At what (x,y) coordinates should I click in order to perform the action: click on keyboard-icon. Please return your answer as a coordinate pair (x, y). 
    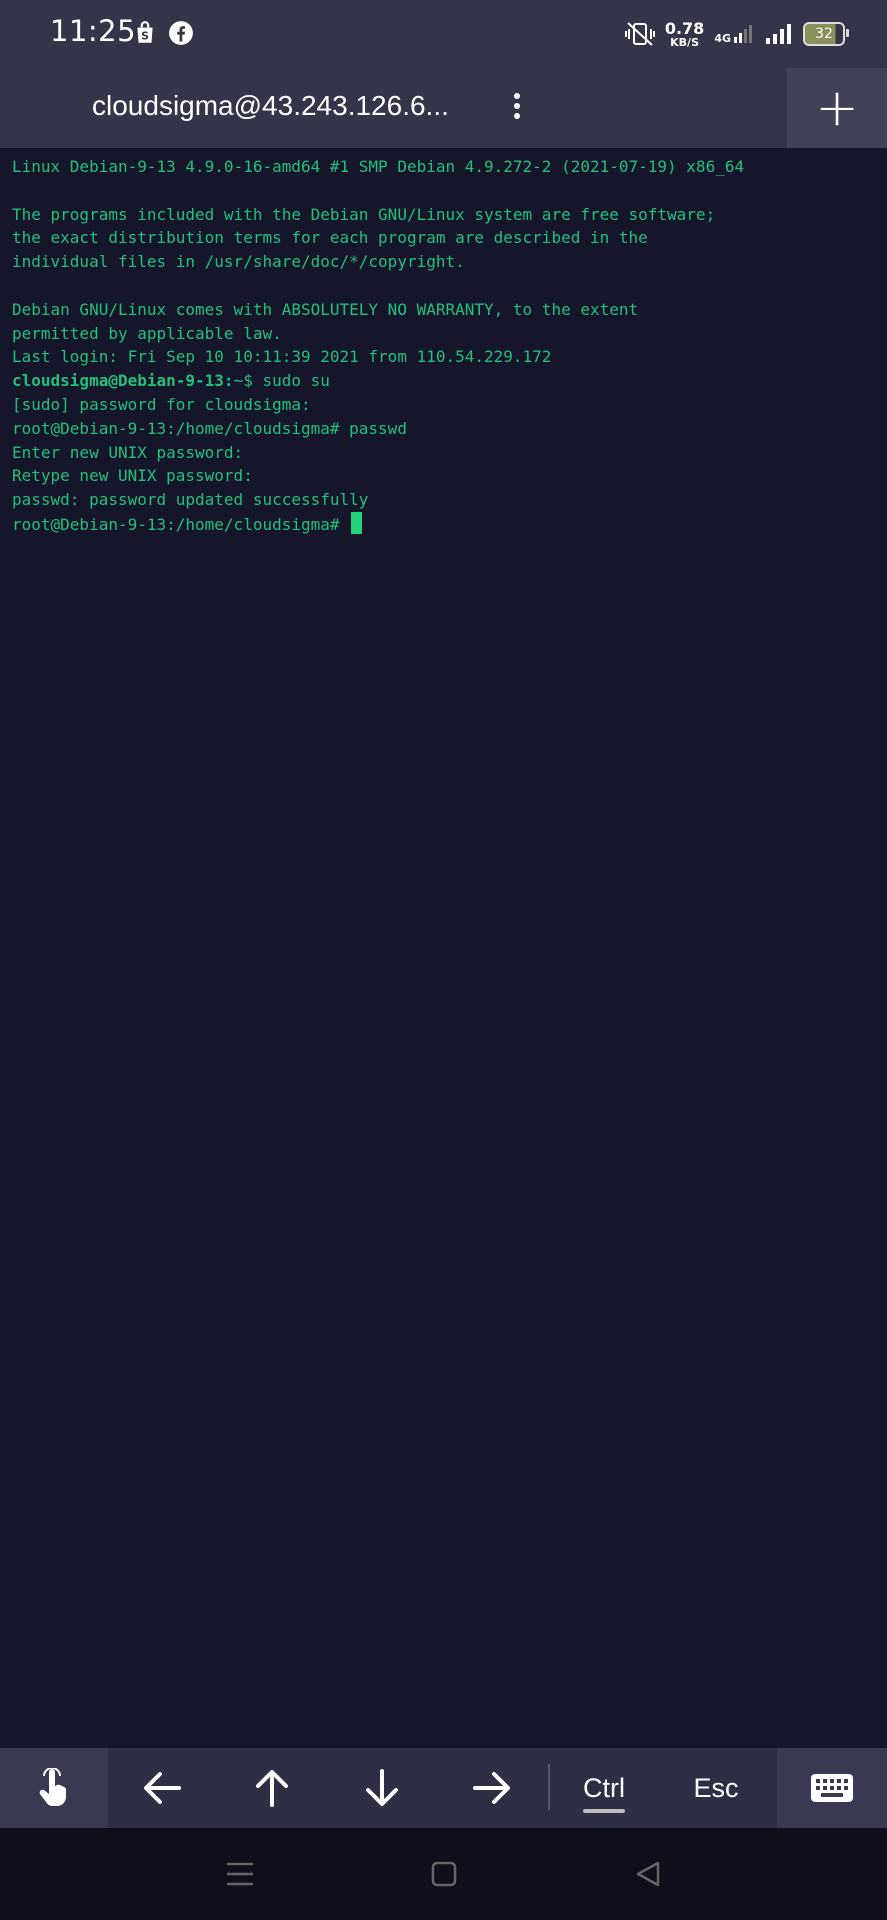
    Looking at the image, I should click on (832, 1788).